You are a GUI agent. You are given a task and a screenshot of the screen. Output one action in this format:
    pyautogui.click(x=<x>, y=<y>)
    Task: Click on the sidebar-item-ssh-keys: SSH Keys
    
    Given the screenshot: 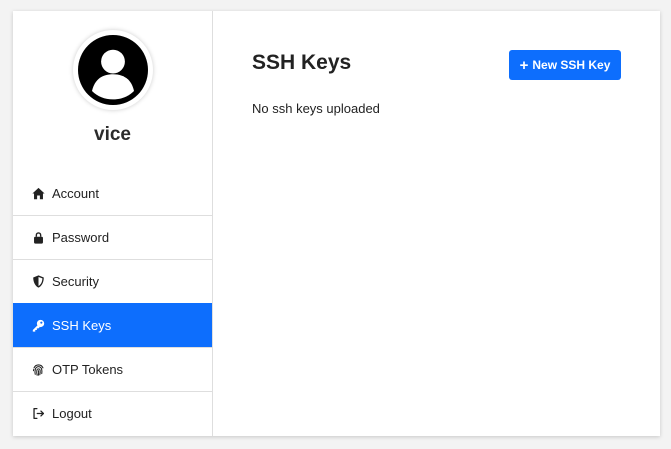 What is the action you would take?
    pyautogui.click(x=112, y=325)
    